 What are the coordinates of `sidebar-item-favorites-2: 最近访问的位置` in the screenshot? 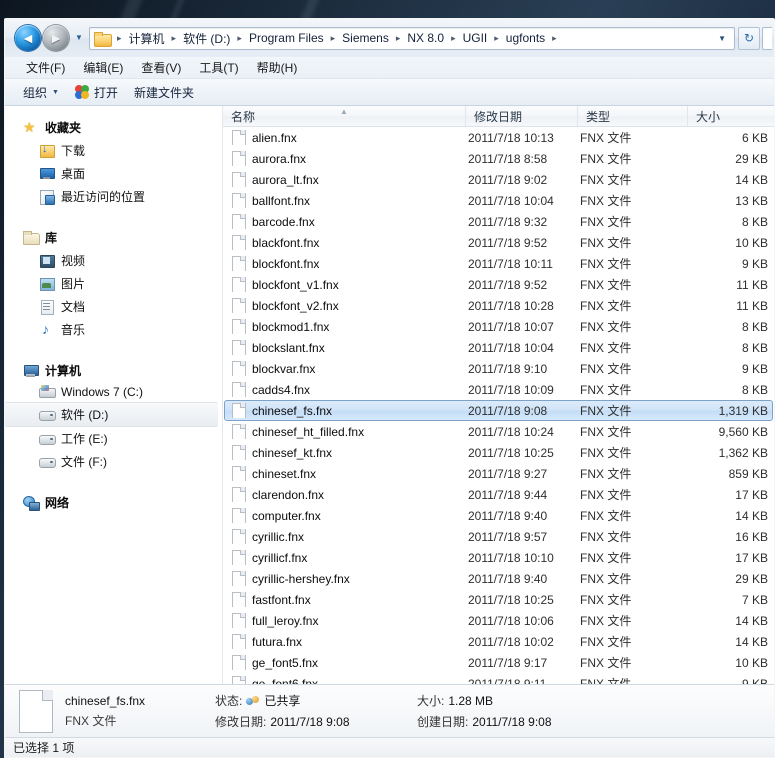 It's located at (113, 196).